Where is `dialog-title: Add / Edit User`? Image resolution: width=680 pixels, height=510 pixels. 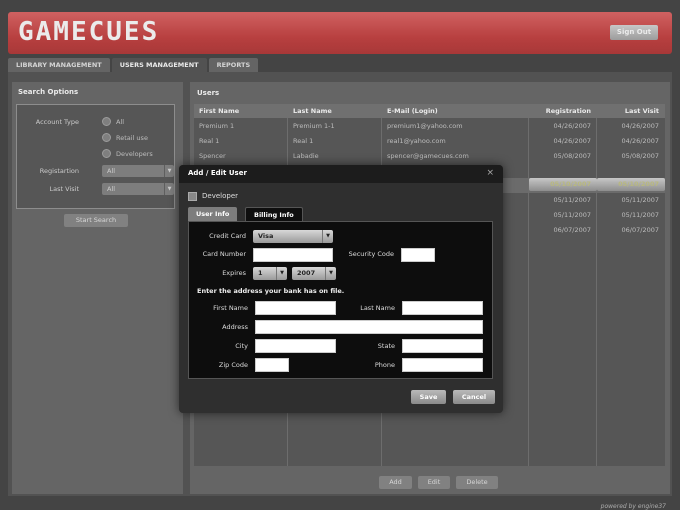
dialog-title: Add / Edit User is located at coordinates (217, 173).